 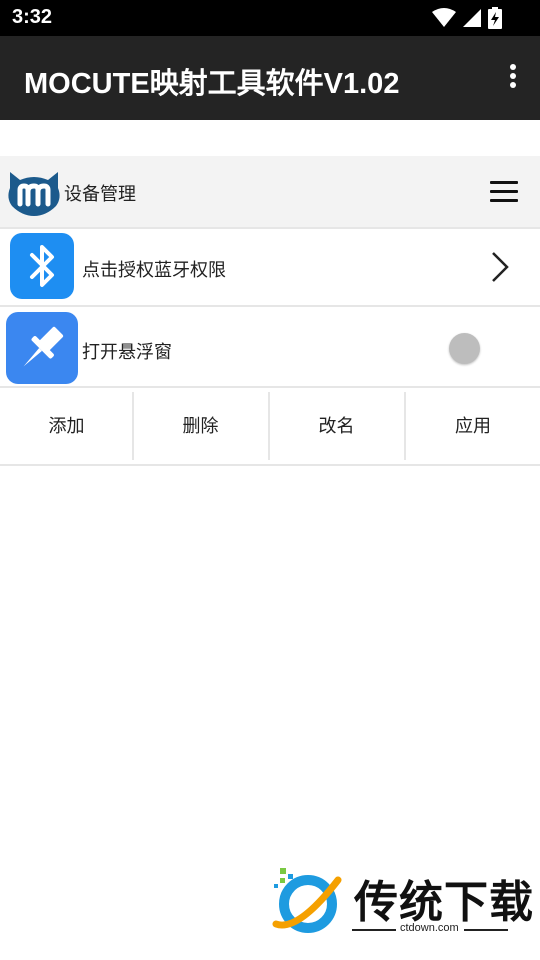 I want to click on wifi-icon, so click(x=443, y=17).